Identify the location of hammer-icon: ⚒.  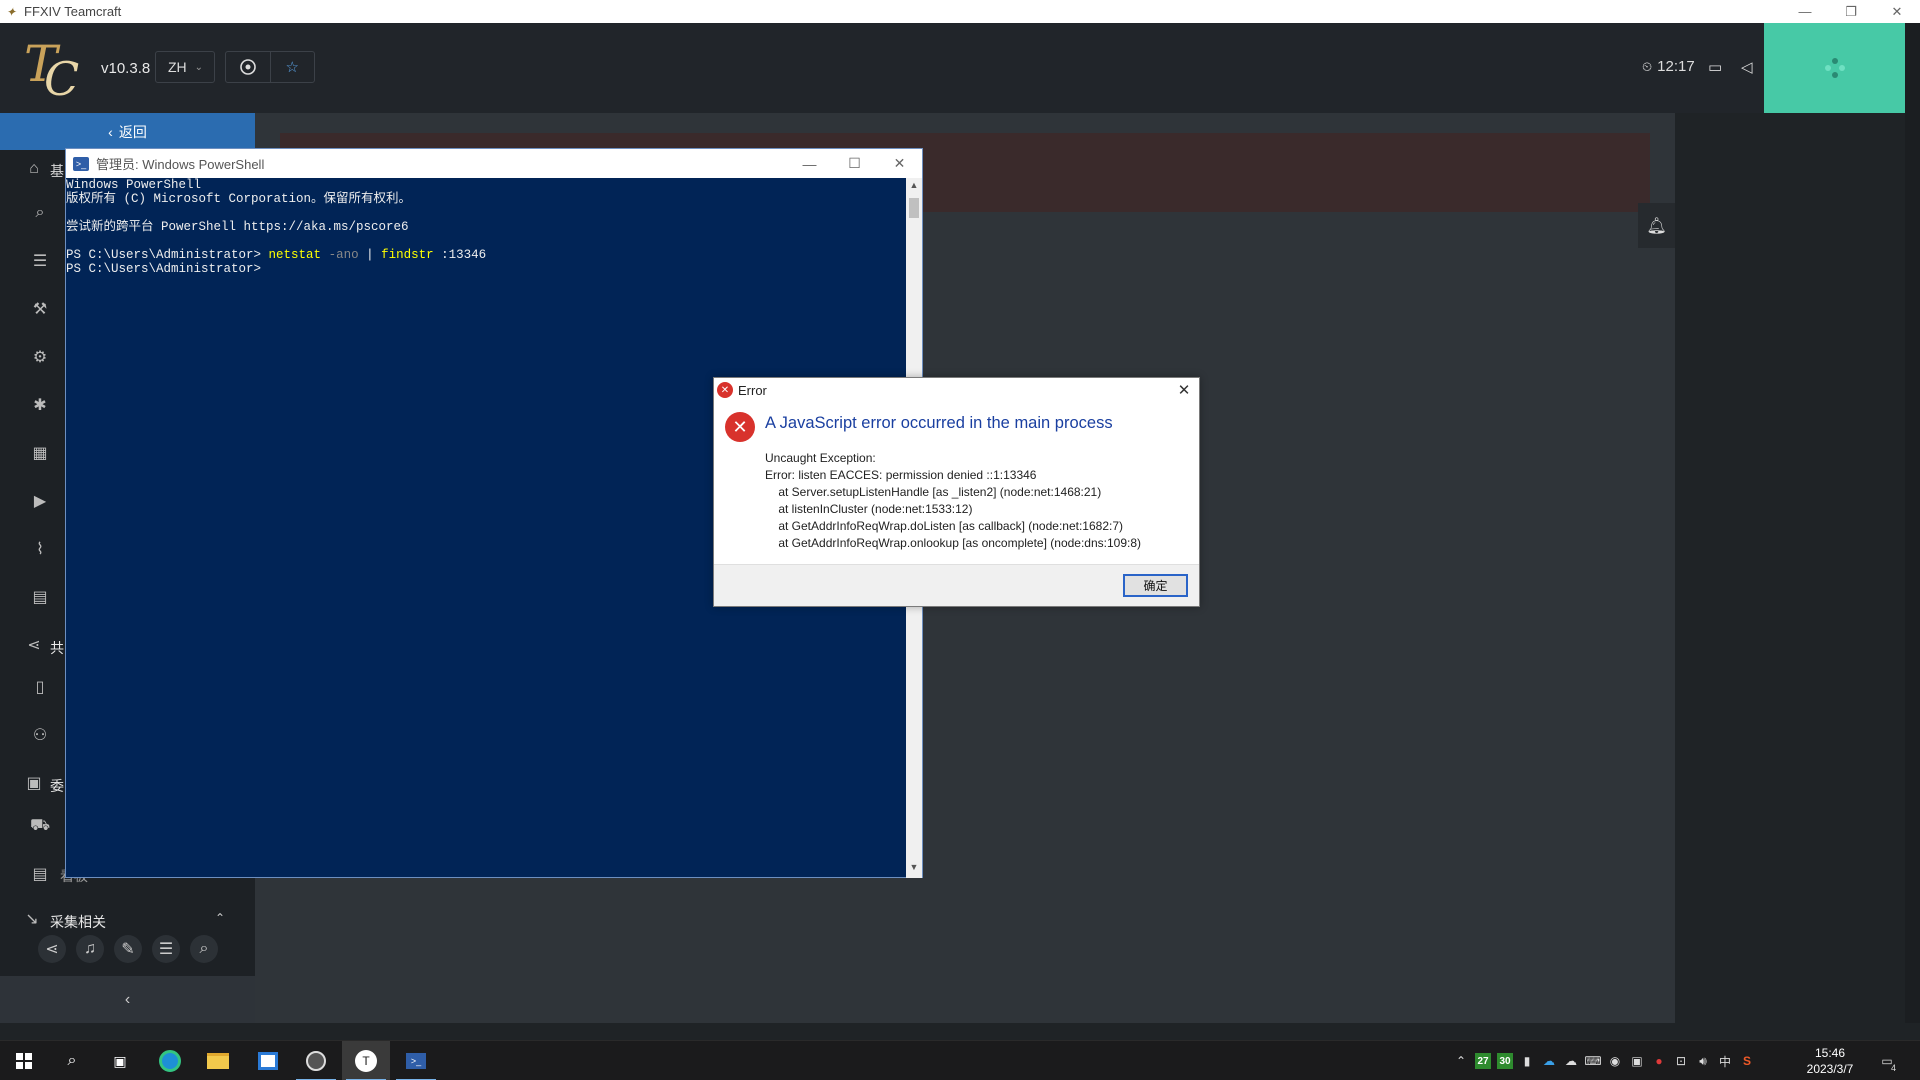
(40, 309).